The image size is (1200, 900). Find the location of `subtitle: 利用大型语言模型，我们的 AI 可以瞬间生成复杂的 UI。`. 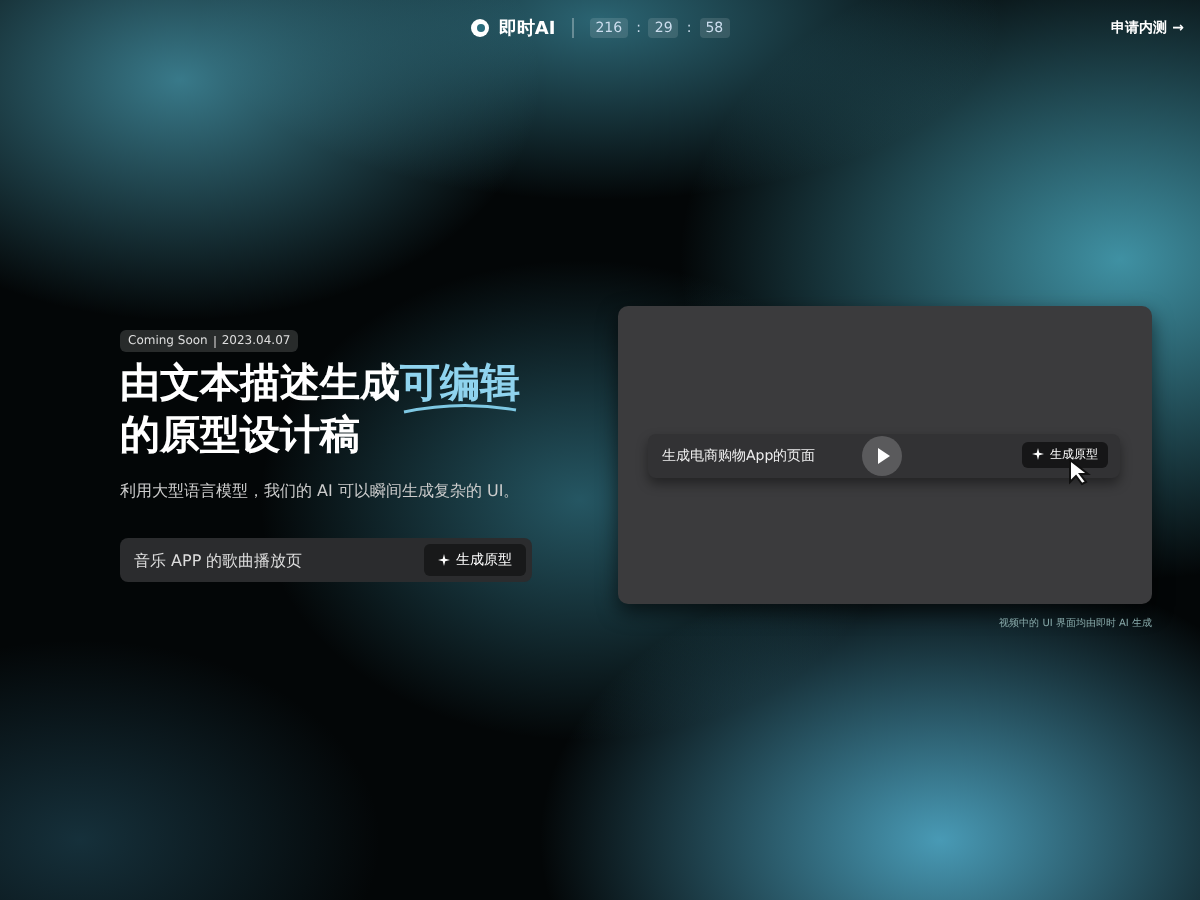

subtitle: 利用大型语言模型，我们的 AI 可以瞬间生成复杂的 UI。 is located at coordinates (320, 491).